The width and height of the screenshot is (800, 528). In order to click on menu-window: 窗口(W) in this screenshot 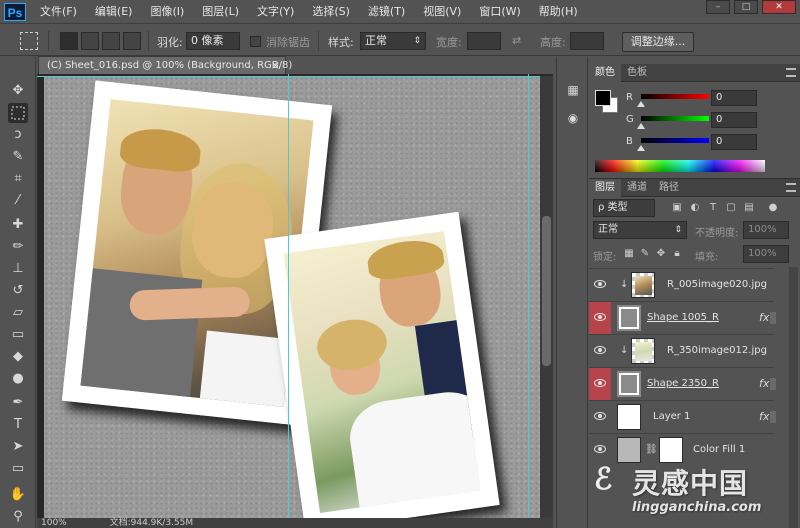, I will do `click(499, 12)`.